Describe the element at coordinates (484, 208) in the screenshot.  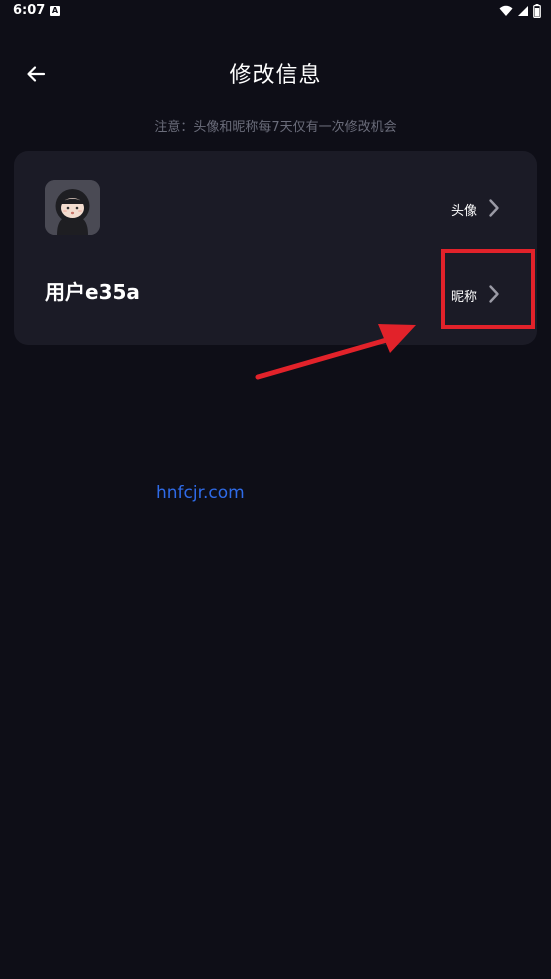
I see `avatar-row: 头像` at that location.